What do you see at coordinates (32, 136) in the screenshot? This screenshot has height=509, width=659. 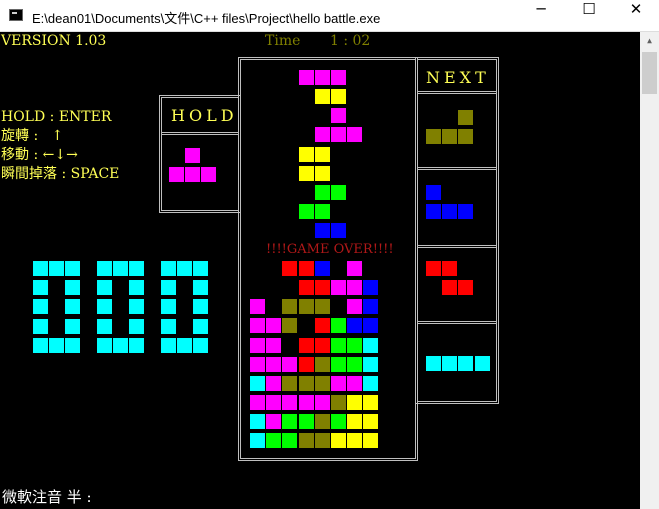 I see `controls-rotate: 旋轉 : ↑` at bounding box center [32, 136].